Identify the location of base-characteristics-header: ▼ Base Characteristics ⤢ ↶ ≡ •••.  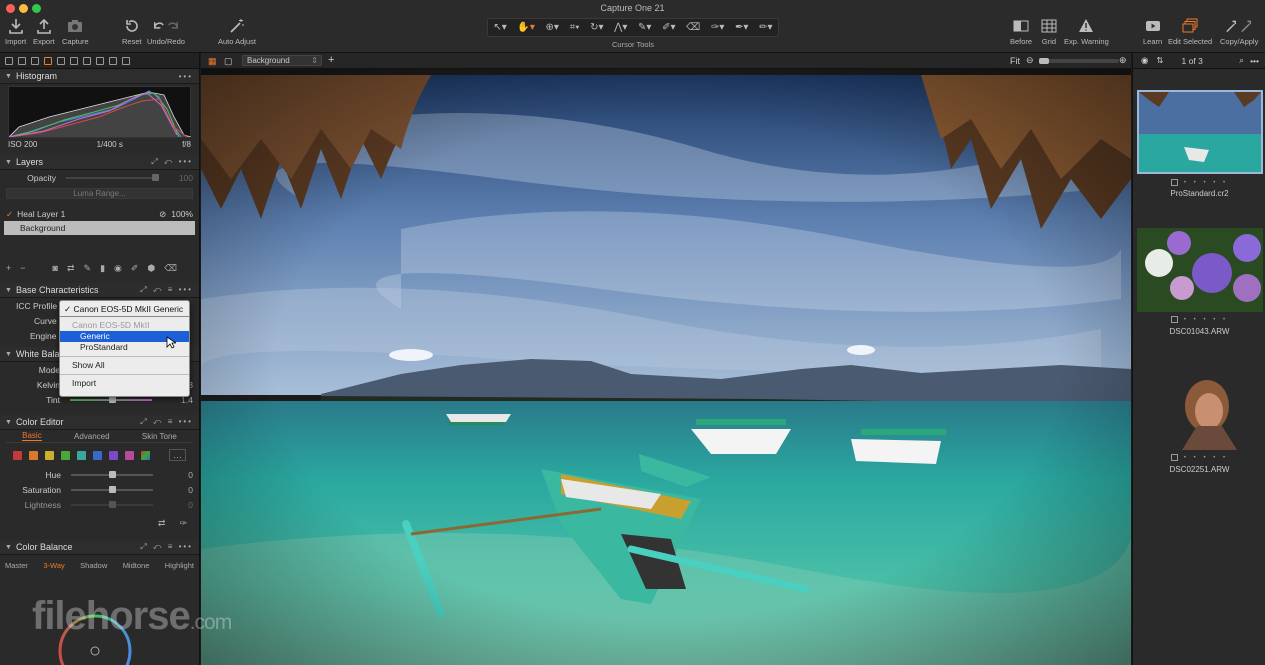
(99, 290).